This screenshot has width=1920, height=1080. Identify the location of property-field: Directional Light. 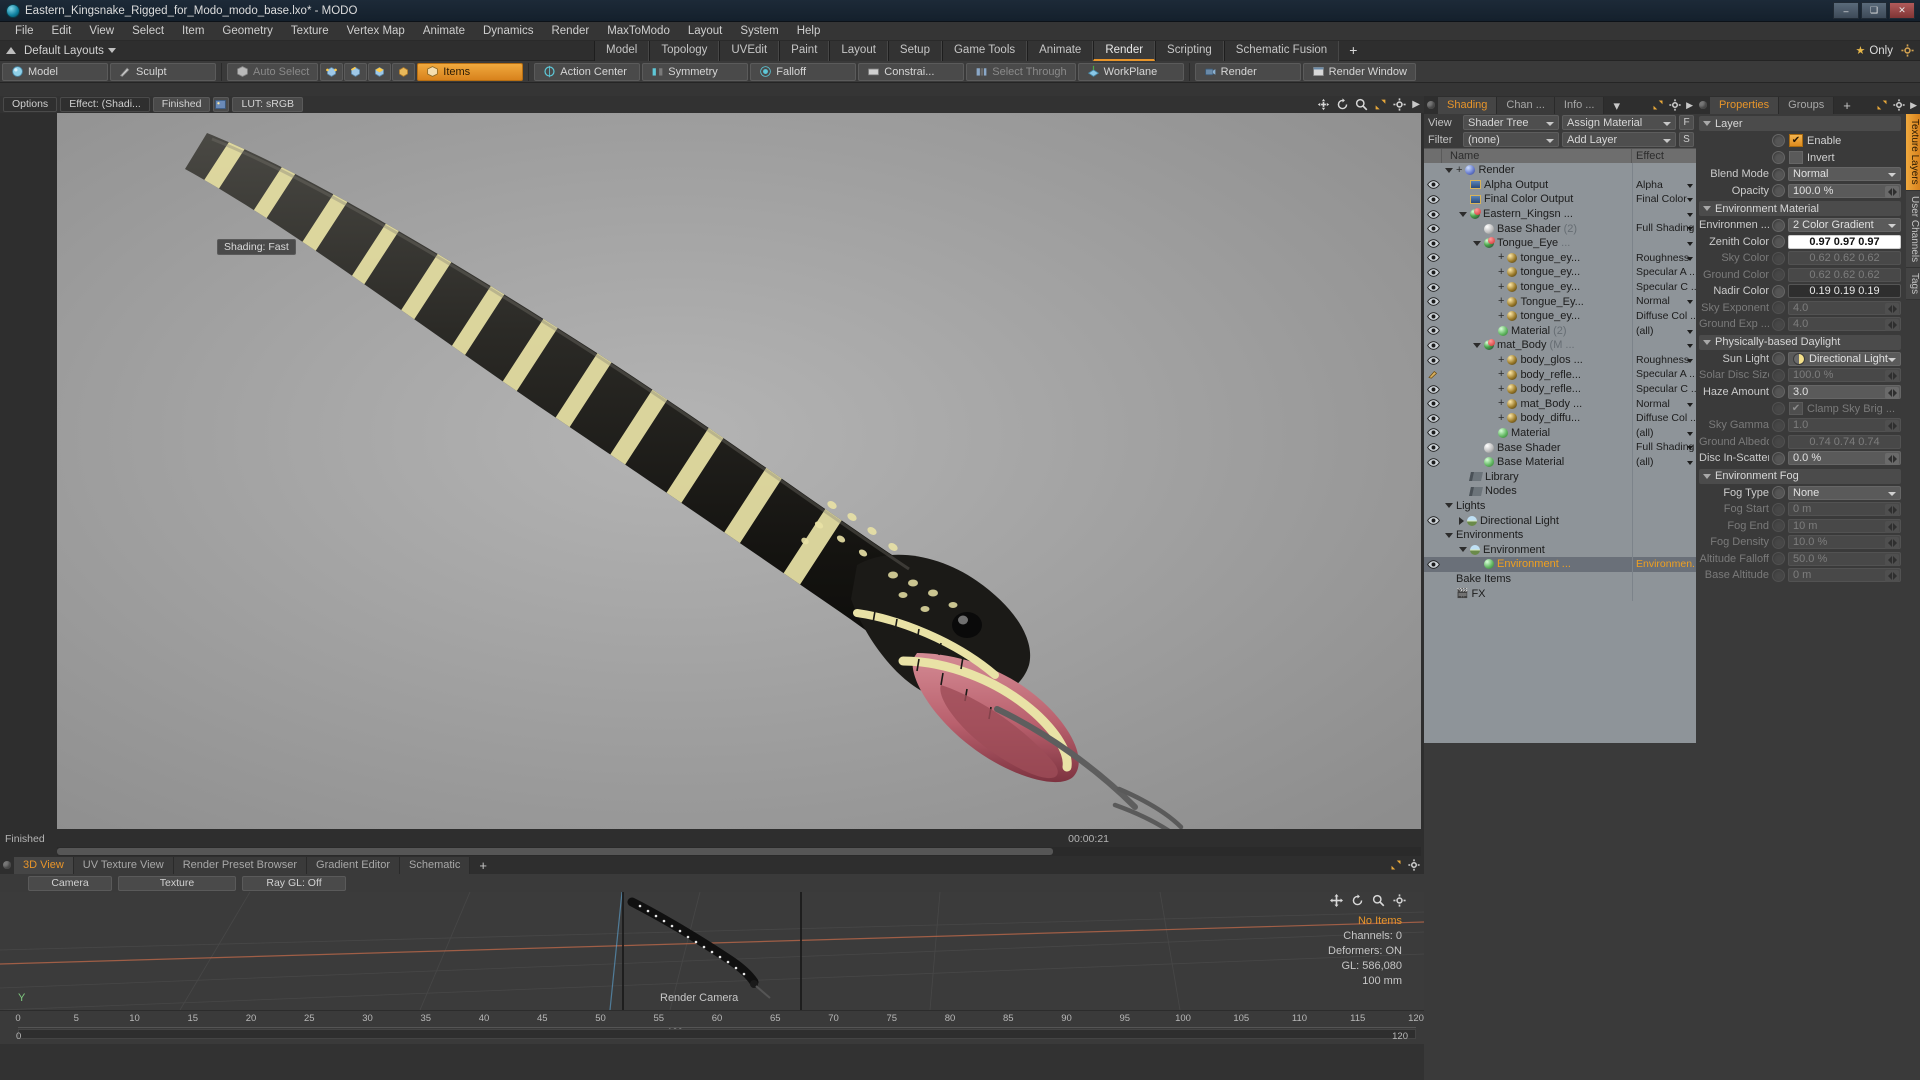
(1844, 358).